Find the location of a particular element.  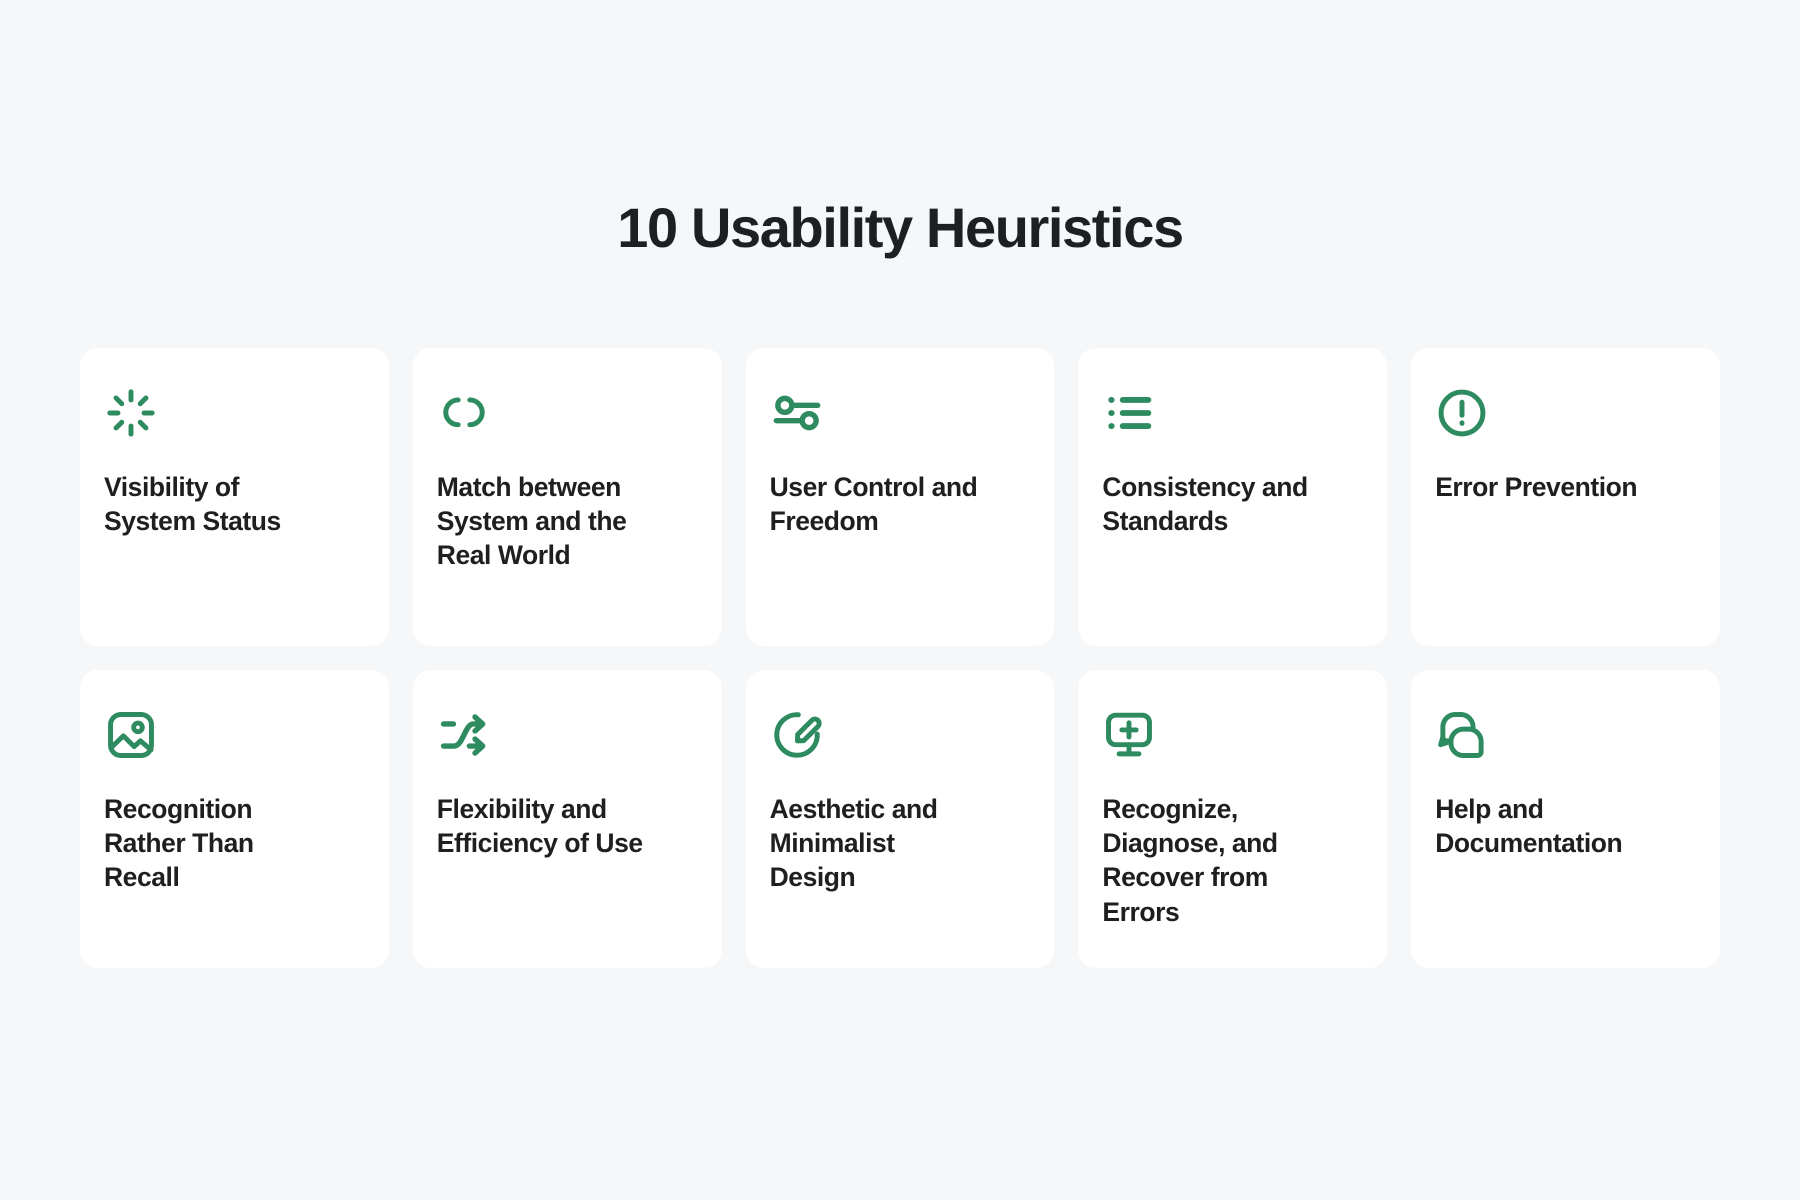

link-icon is located at coordinates (464, 413).